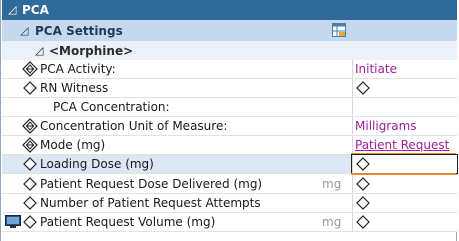  Describe the element at coordinates (134, 126) in the screenshot. I see `row-label: Concentration Unit of Measure:` at that location.